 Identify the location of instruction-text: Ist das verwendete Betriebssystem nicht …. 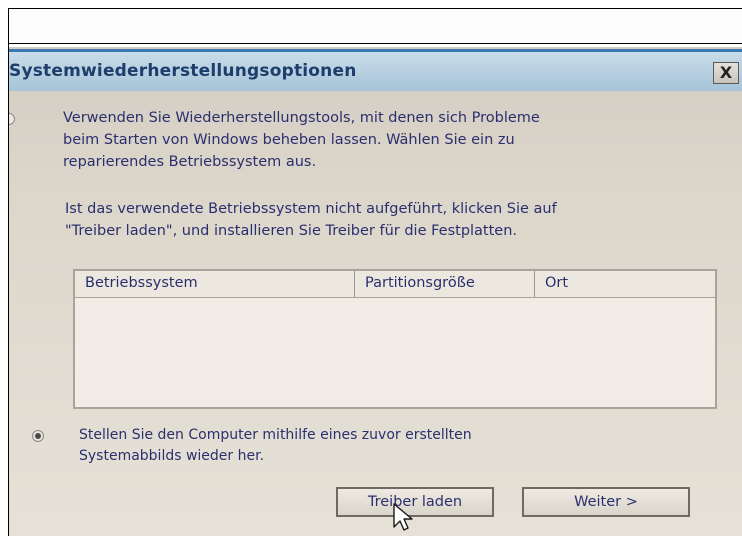
(311, 220).